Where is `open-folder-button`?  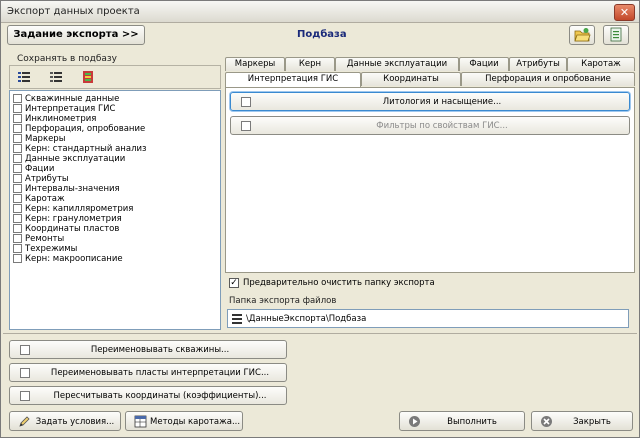
open-folder-button is located at coordinates (582, 35).